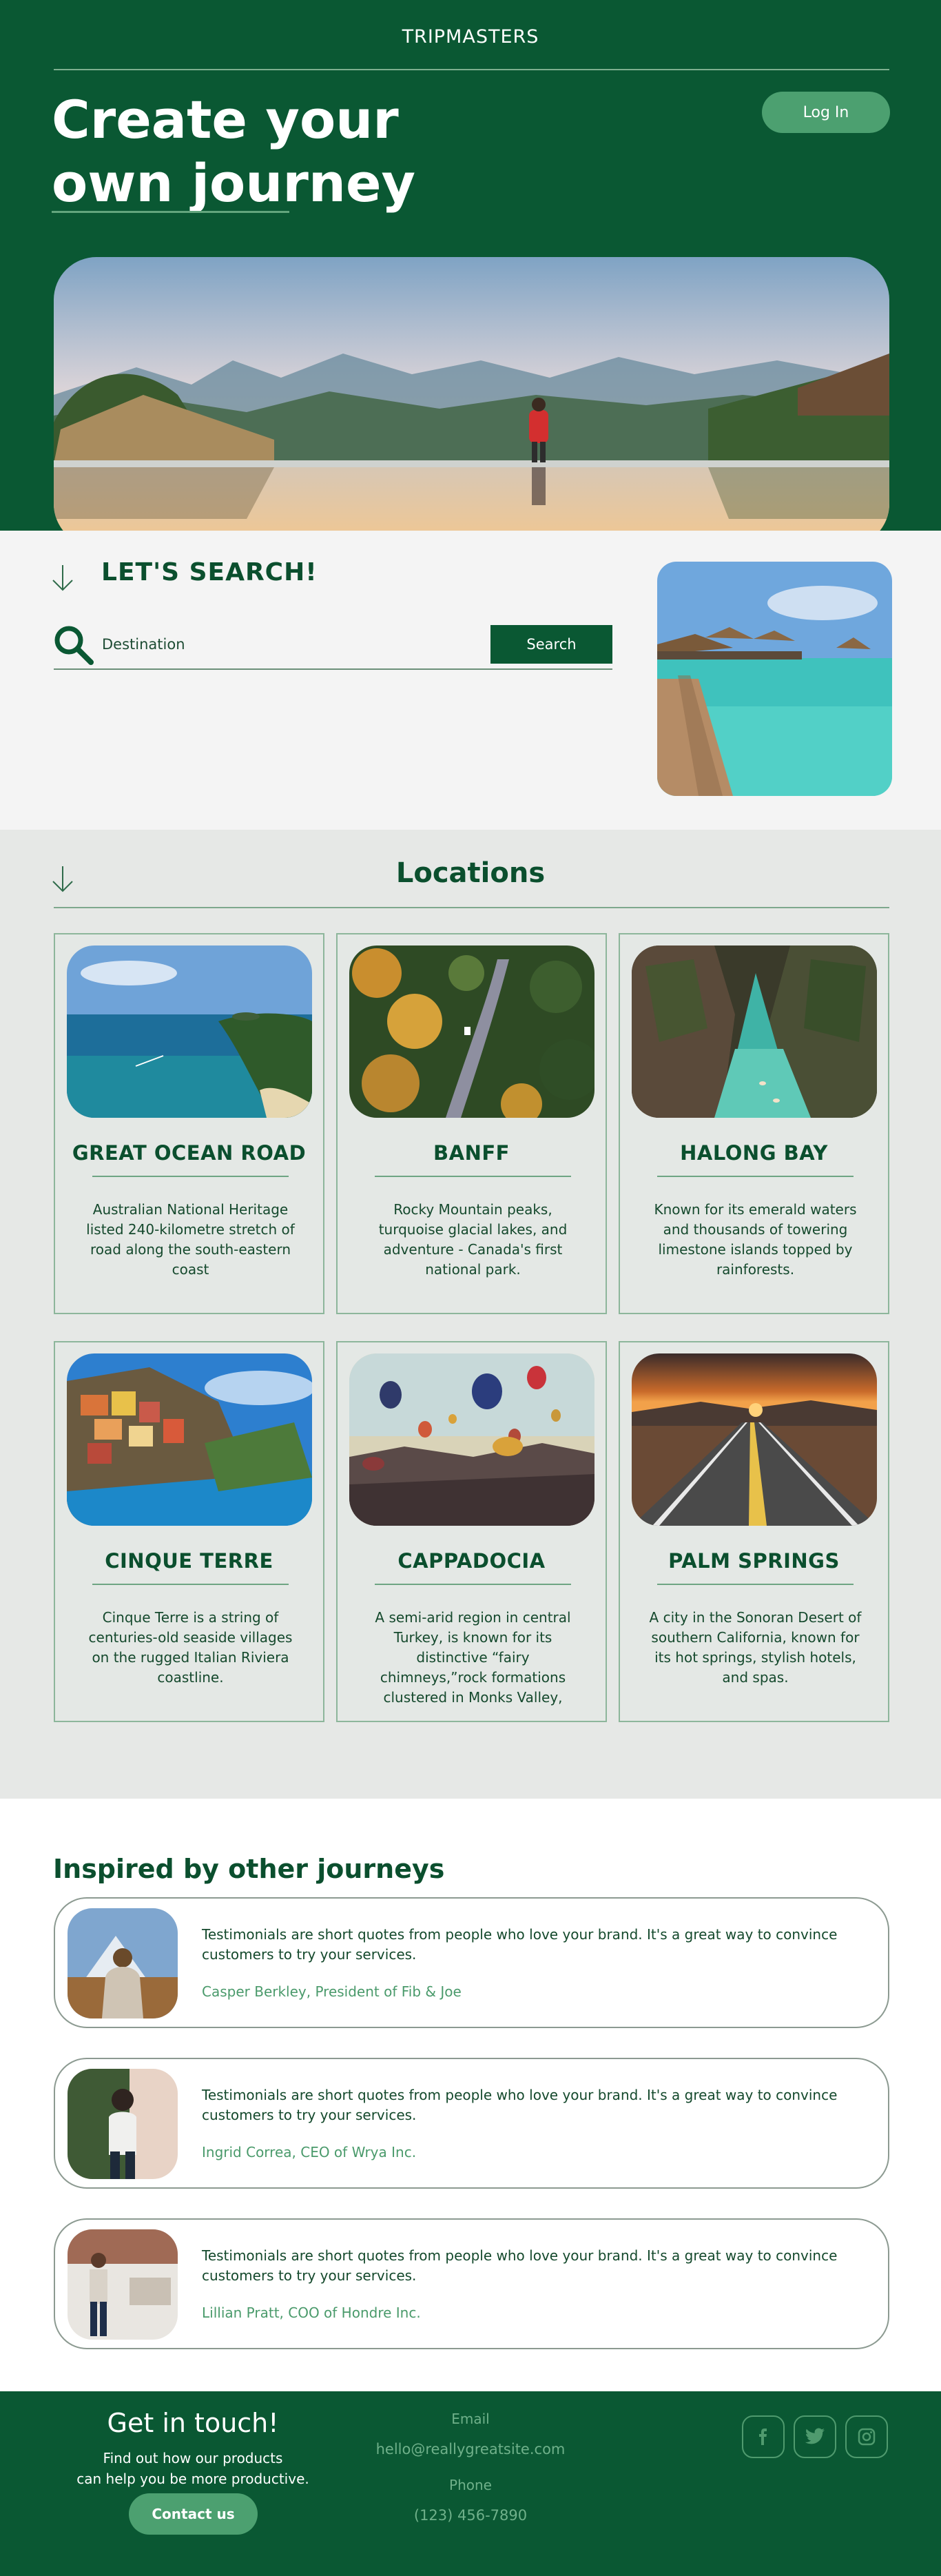 The height and width of the screenshot is (2576, 941). Describe the element at coordinates (189, 1561) in the screenshot. I see `location-name: CINQUE TERRE` at that location.